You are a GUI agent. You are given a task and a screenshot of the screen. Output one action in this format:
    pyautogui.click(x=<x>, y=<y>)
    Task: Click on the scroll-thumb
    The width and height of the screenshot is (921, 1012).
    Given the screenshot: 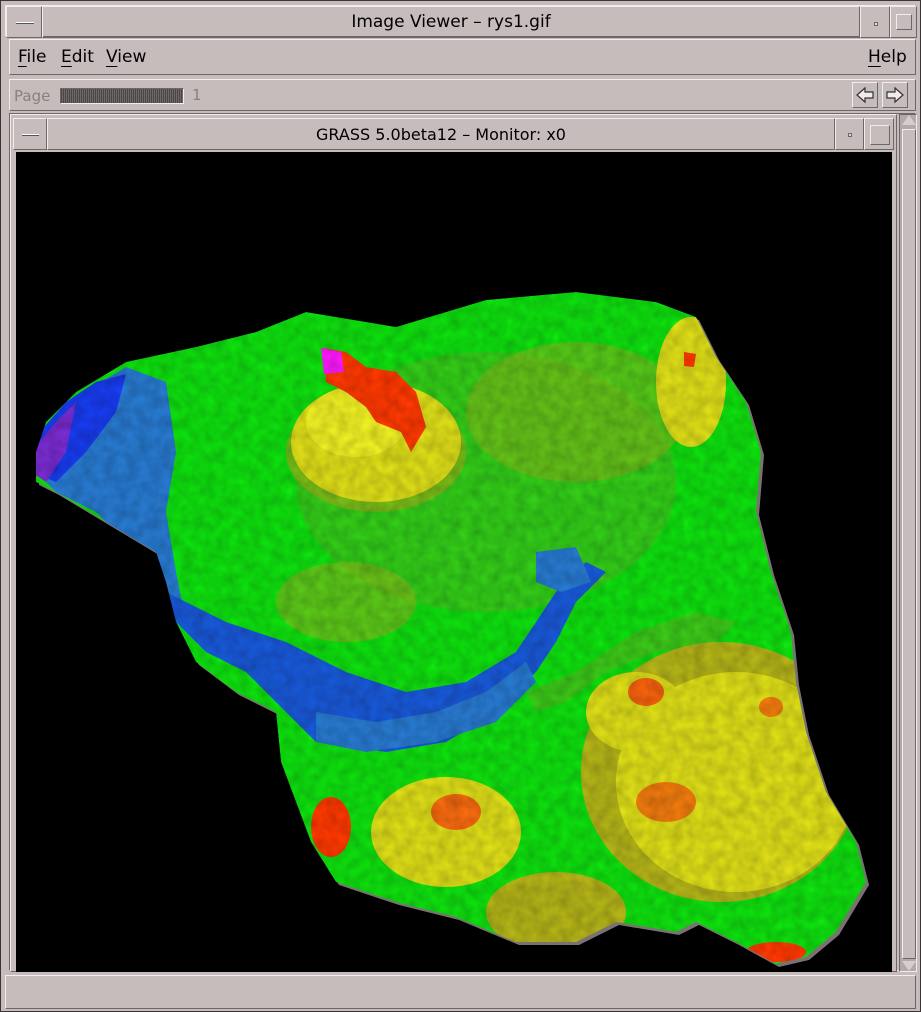 What is the action you would take?
    pyautogui.click(x=909, y=544)
    